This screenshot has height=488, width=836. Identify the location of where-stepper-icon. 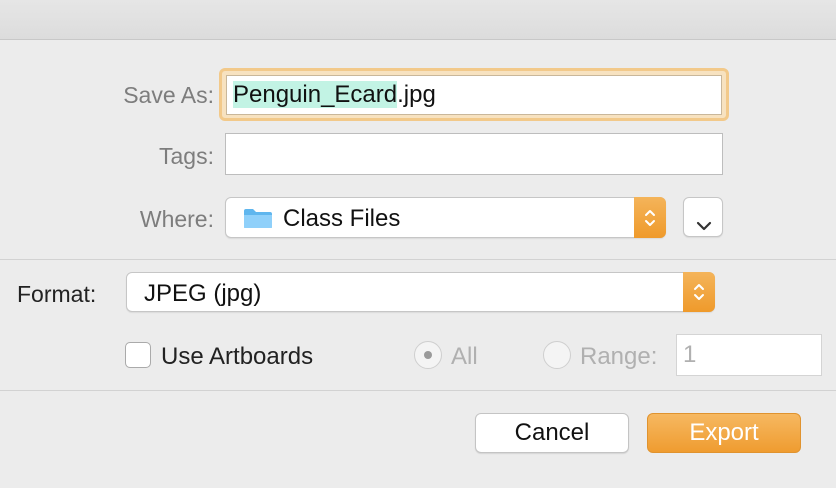
(650, 217).